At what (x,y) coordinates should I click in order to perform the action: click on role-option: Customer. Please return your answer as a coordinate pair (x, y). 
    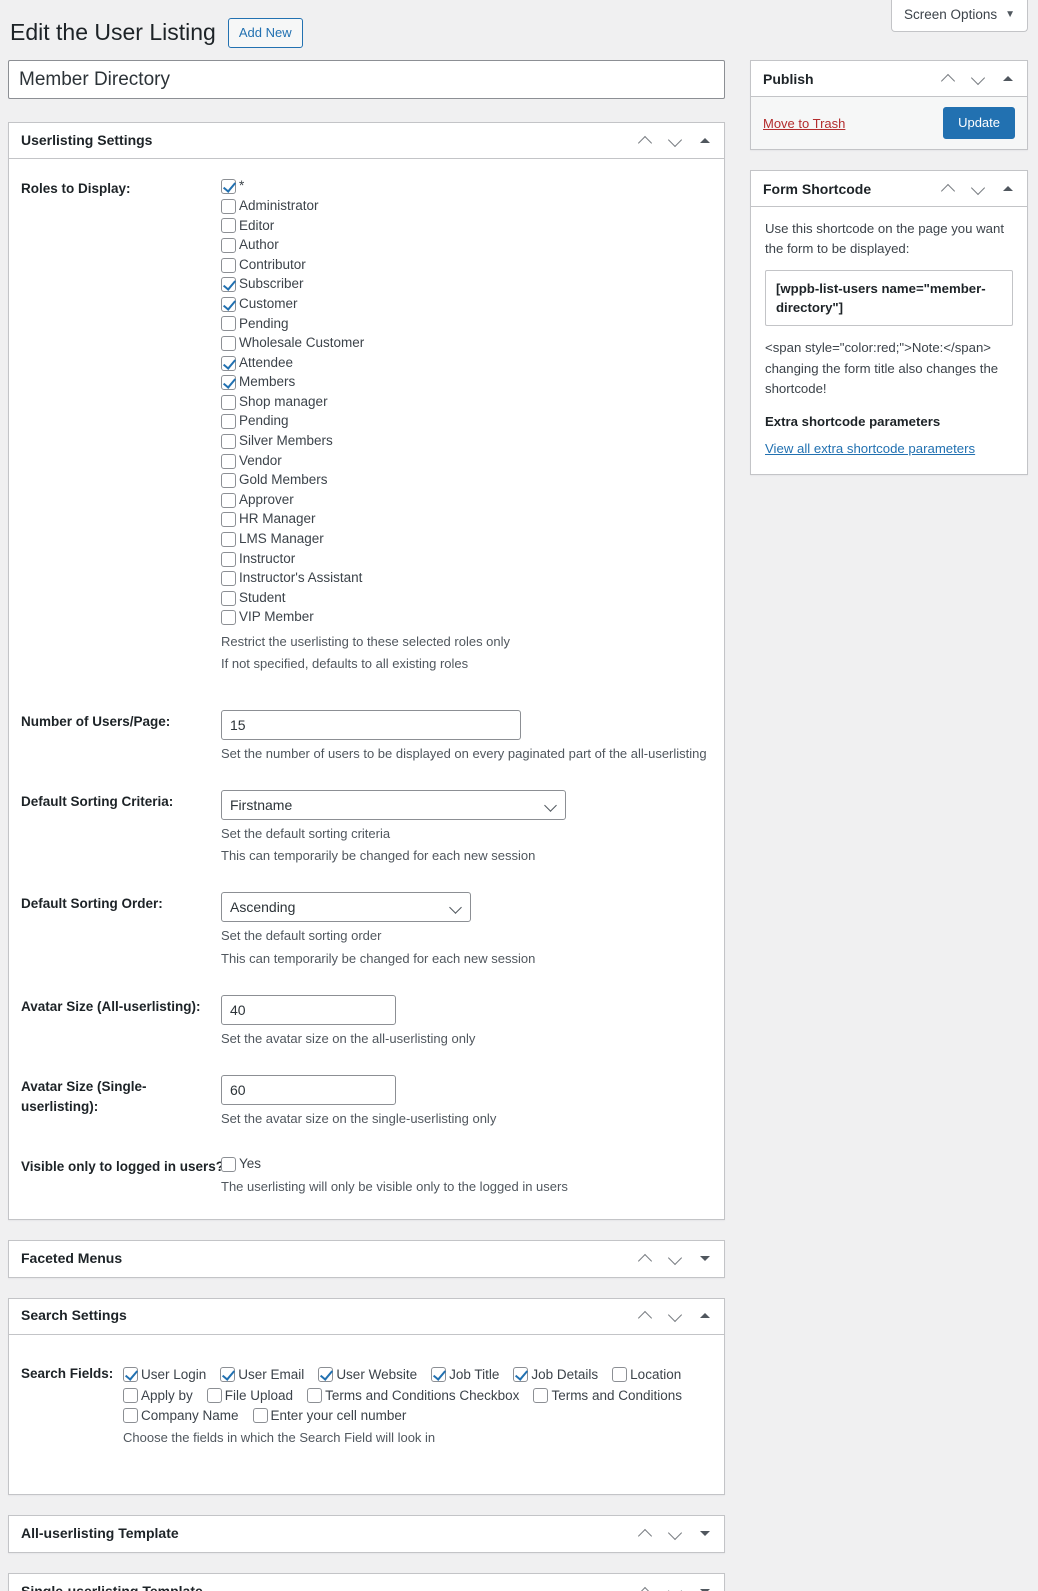
    Looking at the image, I should click on (466, 305).